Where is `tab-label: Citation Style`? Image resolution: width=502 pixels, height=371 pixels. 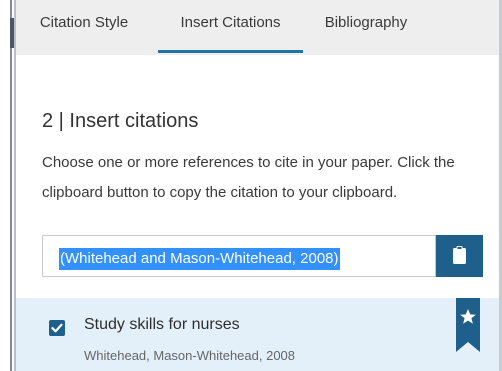 tab-label: Citation Style is located at coordinates (84, 22).